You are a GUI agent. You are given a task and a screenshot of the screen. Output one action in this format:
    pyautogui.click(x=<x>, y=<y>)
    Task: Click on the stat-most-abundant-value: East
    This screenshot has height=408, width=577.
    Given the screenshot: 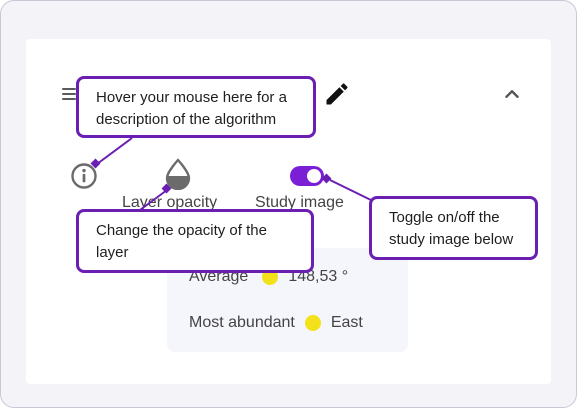 What is the action you would take?
    pyautogui.click(x=346, y=322)
    